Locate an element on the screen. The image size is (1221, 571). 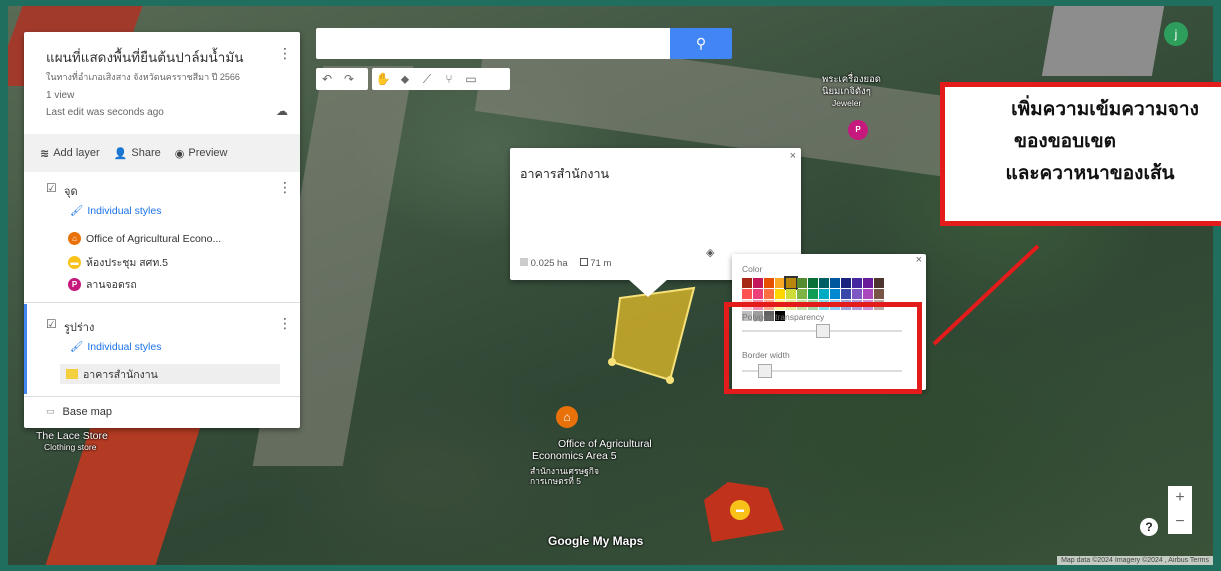
measurements: 0.025 ha 71 m is located at coordinates (565, 263).